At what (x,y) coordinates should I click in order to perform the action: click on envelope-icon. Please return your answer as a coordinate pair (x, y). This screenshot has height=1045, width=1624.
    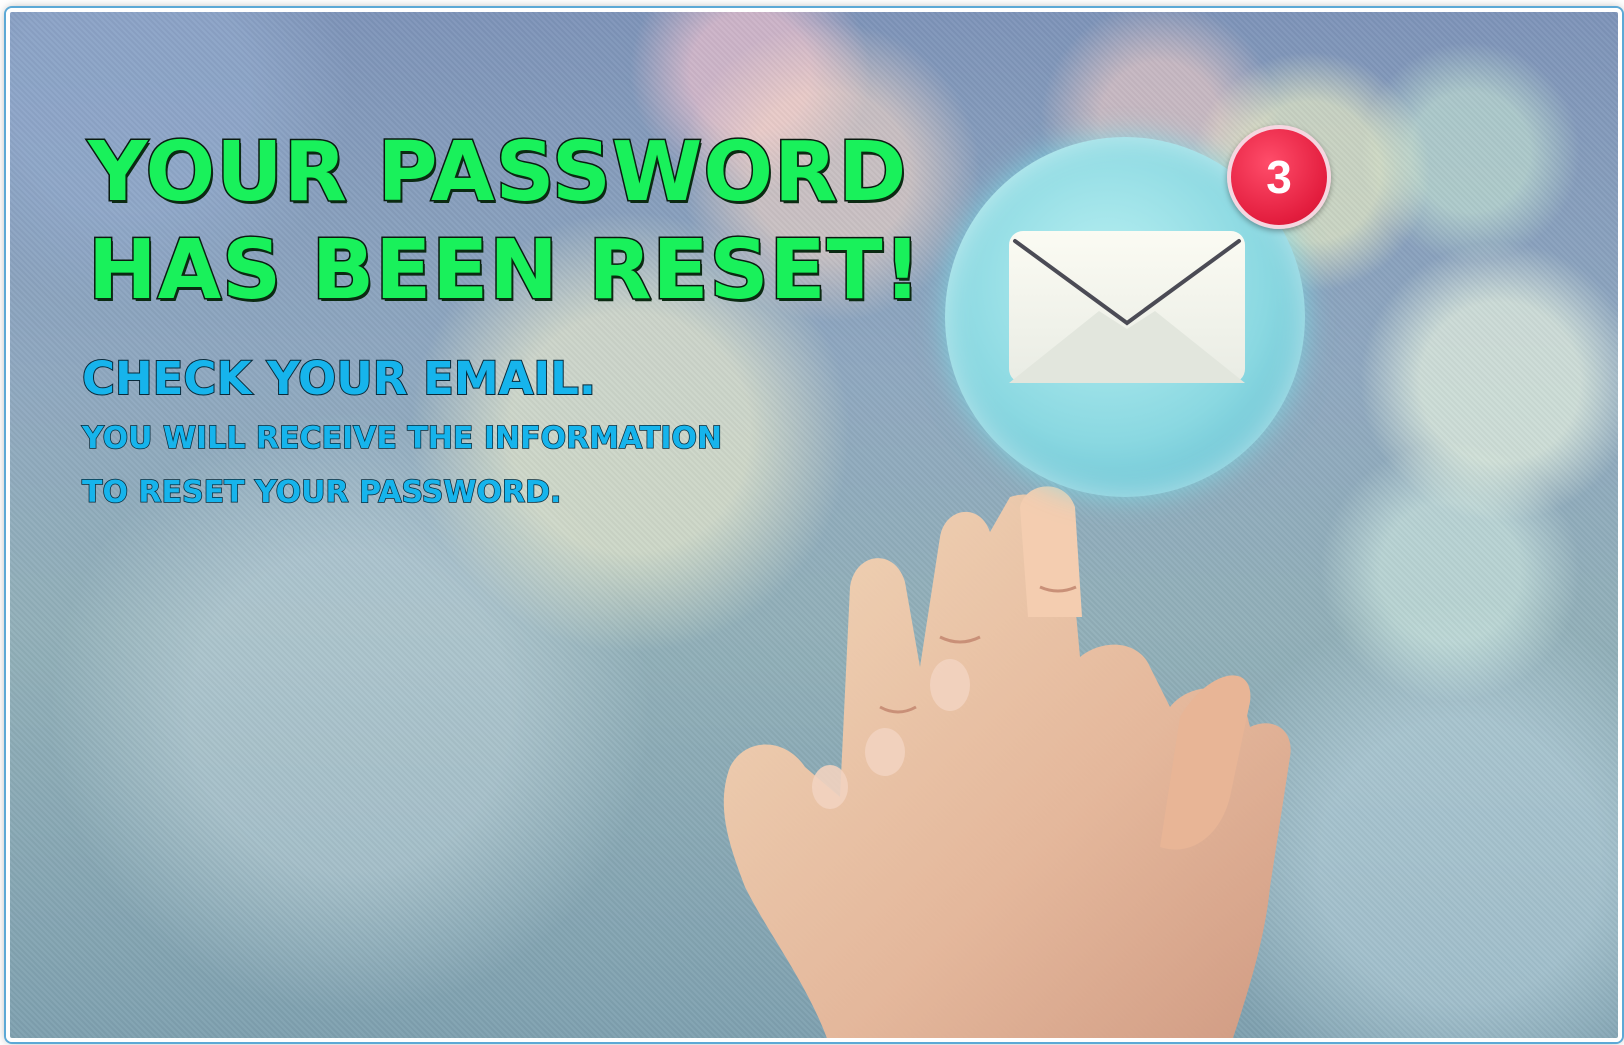
    Looking at the image, I should click on (1127, 307).